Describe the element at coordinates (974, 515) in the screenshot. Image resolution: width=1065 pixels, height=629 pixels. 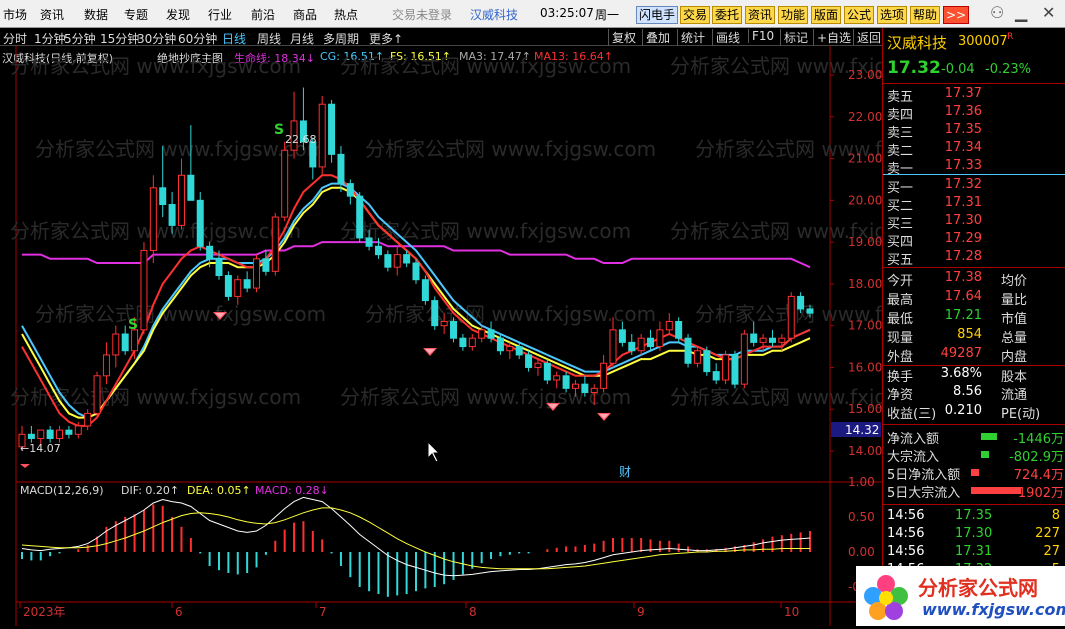
I see `tick-price-0: 17.35` at that location.